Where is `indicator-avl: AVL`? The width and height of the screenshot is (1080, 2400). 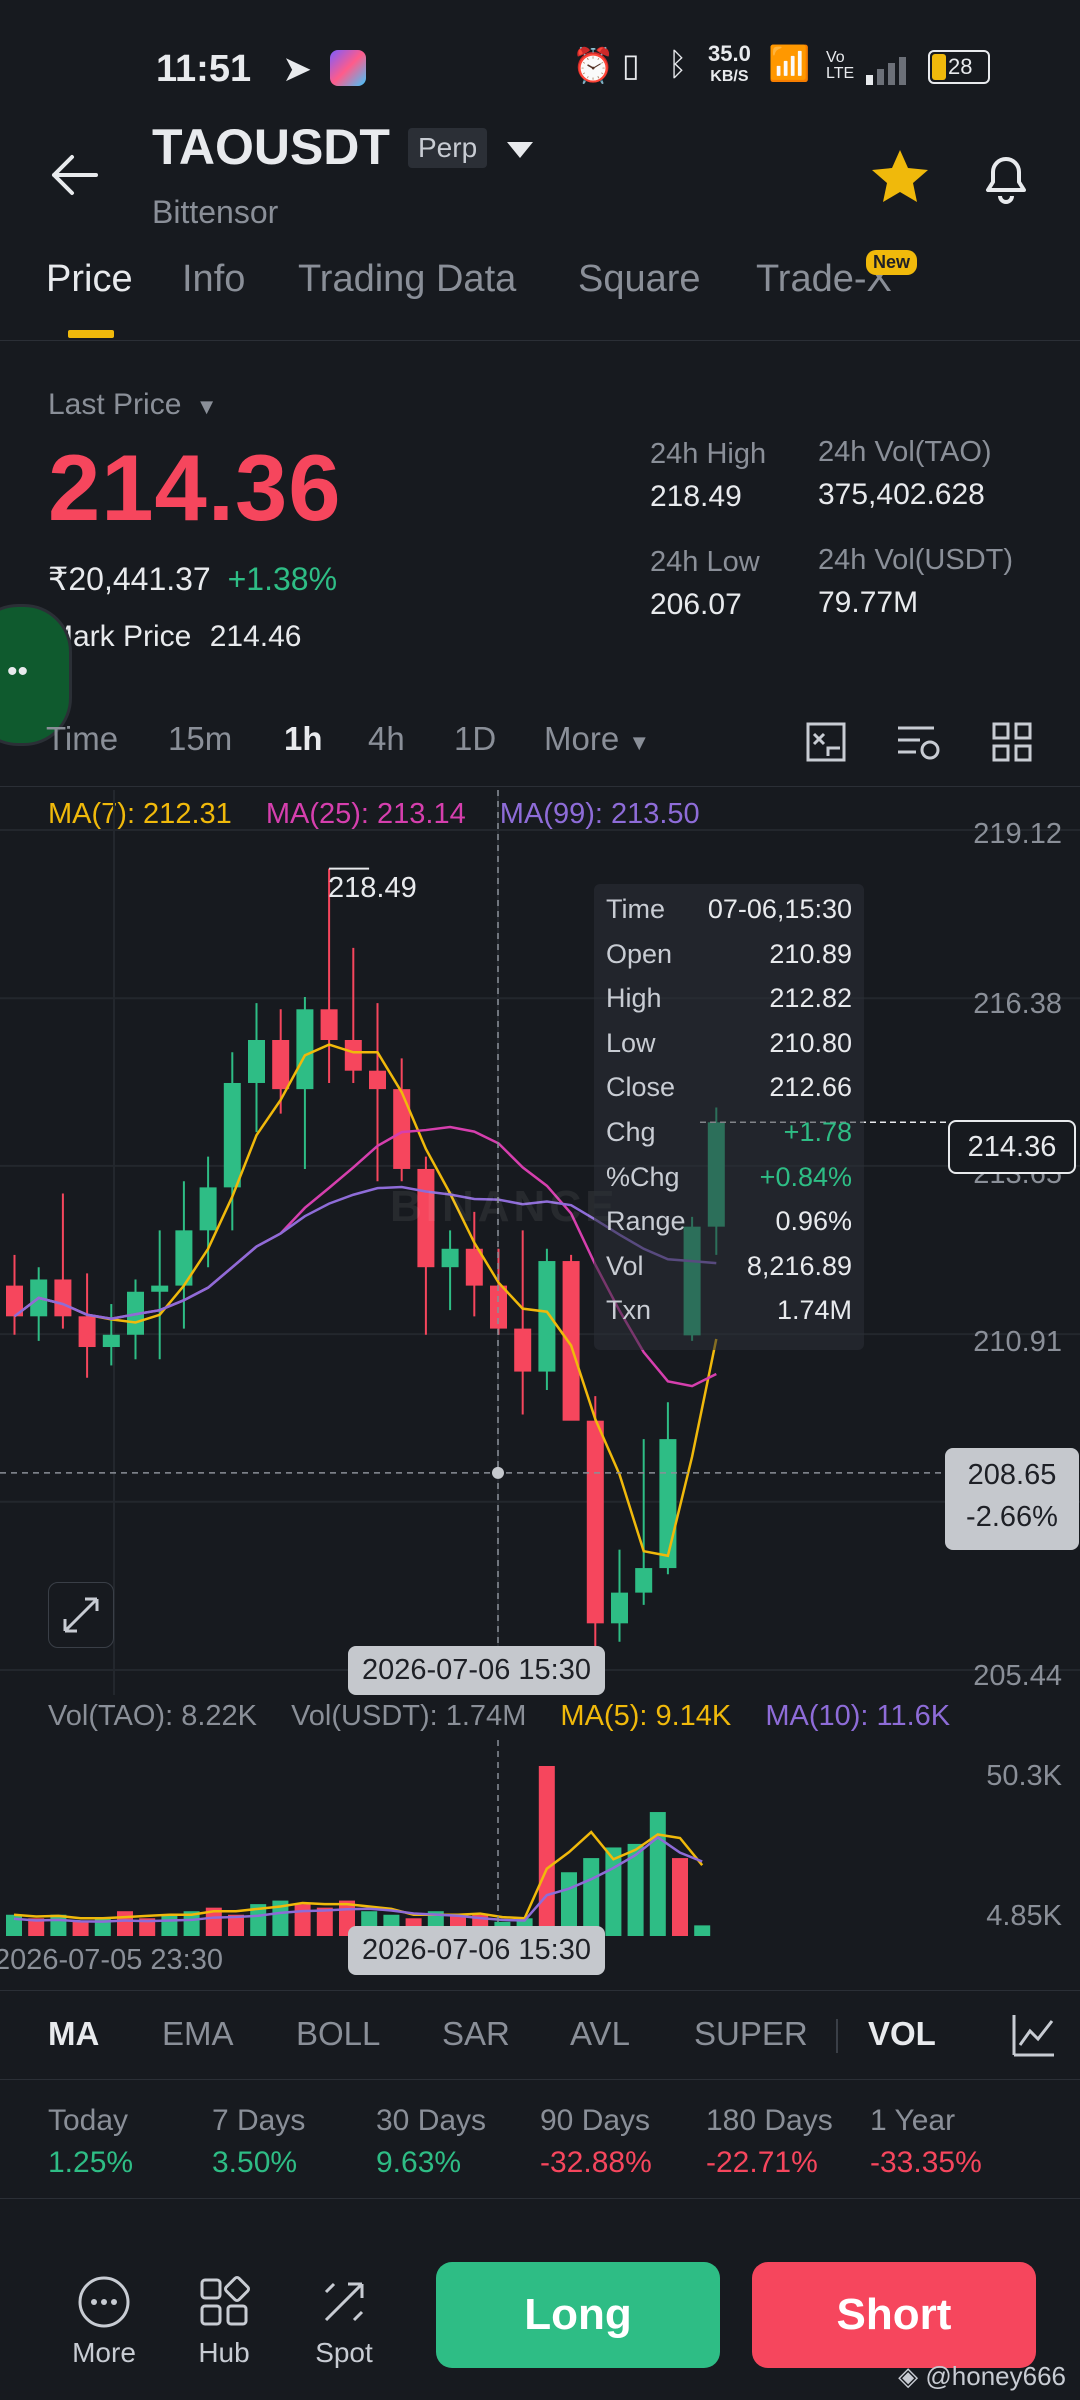 indicator-avl: AVL is located at coordinates (600, 2034).